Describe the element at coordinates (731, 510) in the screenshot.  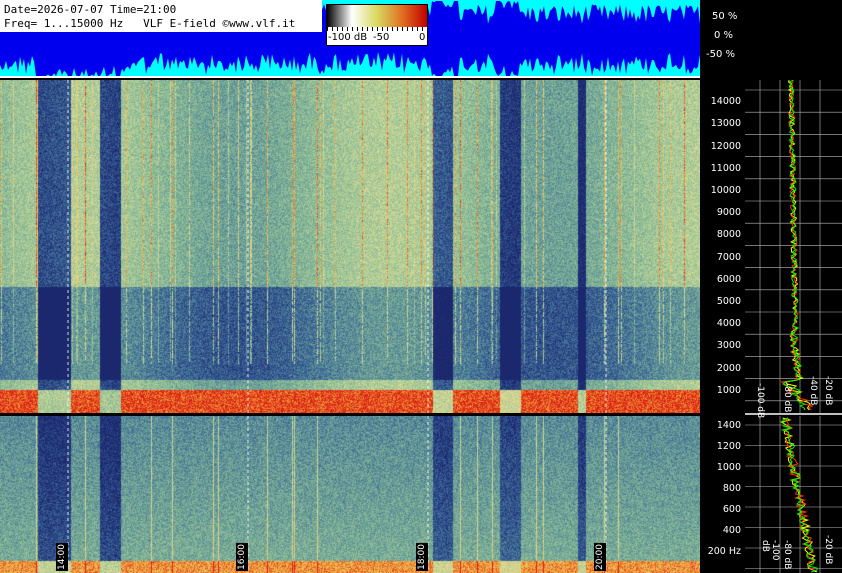
I see `freq-tick-low-600: 600` at that location.